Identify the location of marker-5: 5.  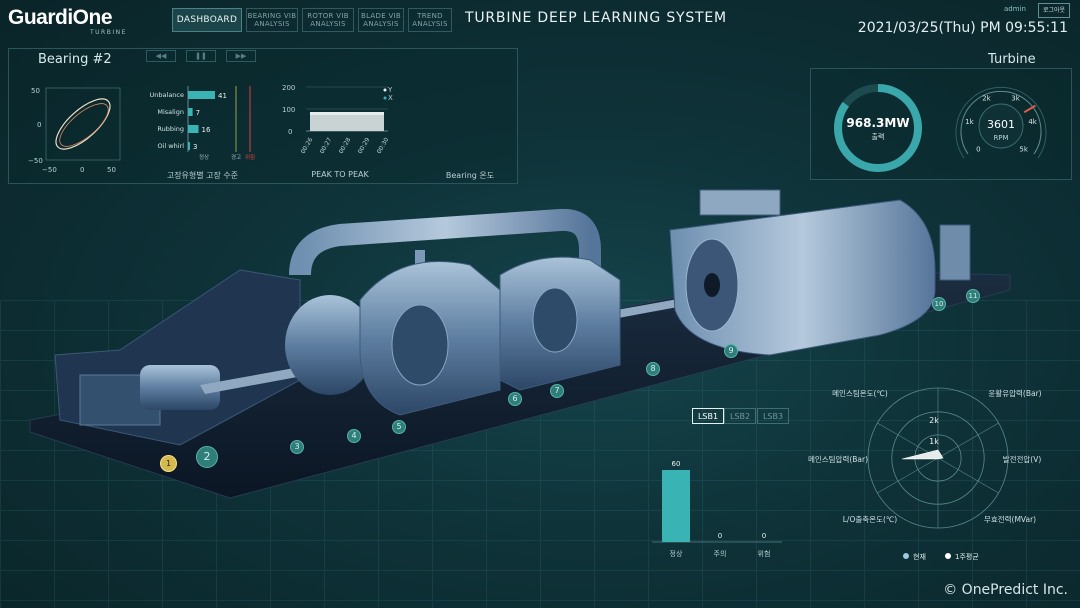
(399, 427).